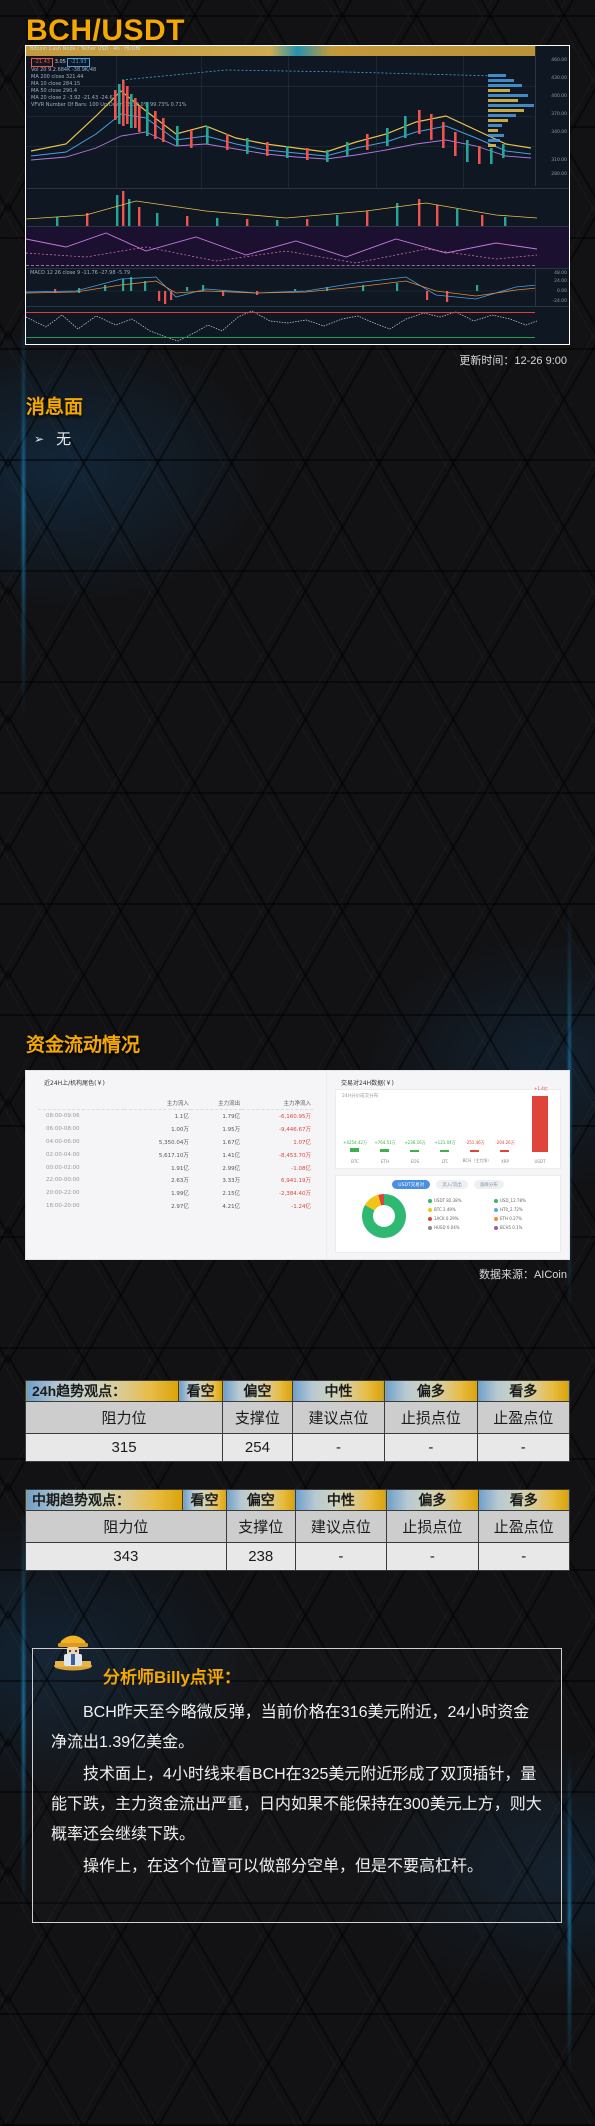  What do you see at coordinates (295, 1117) in the screenshot?
I see `row-net: -6,160.95万` at bounding box center [295, 1117].